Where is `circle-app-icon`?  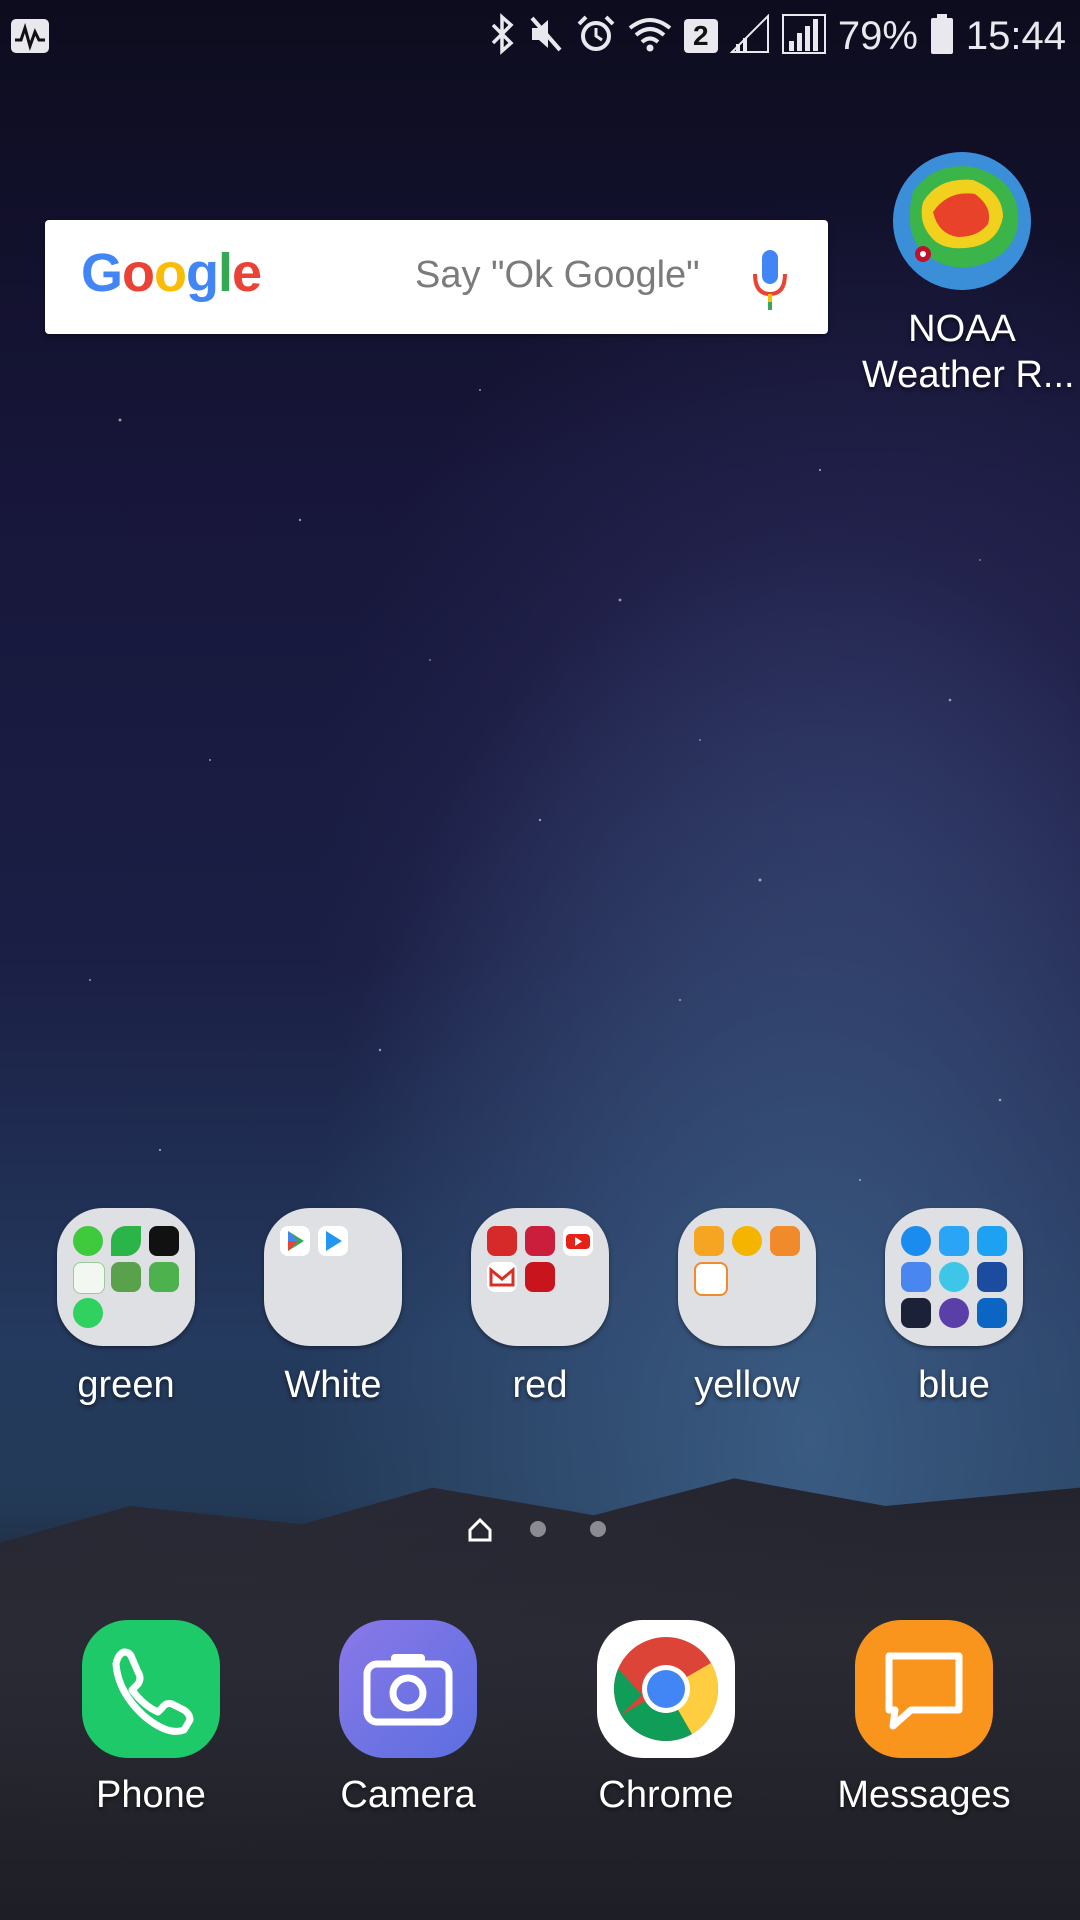
circle-app-icon is located at coordinates (954, 1313).